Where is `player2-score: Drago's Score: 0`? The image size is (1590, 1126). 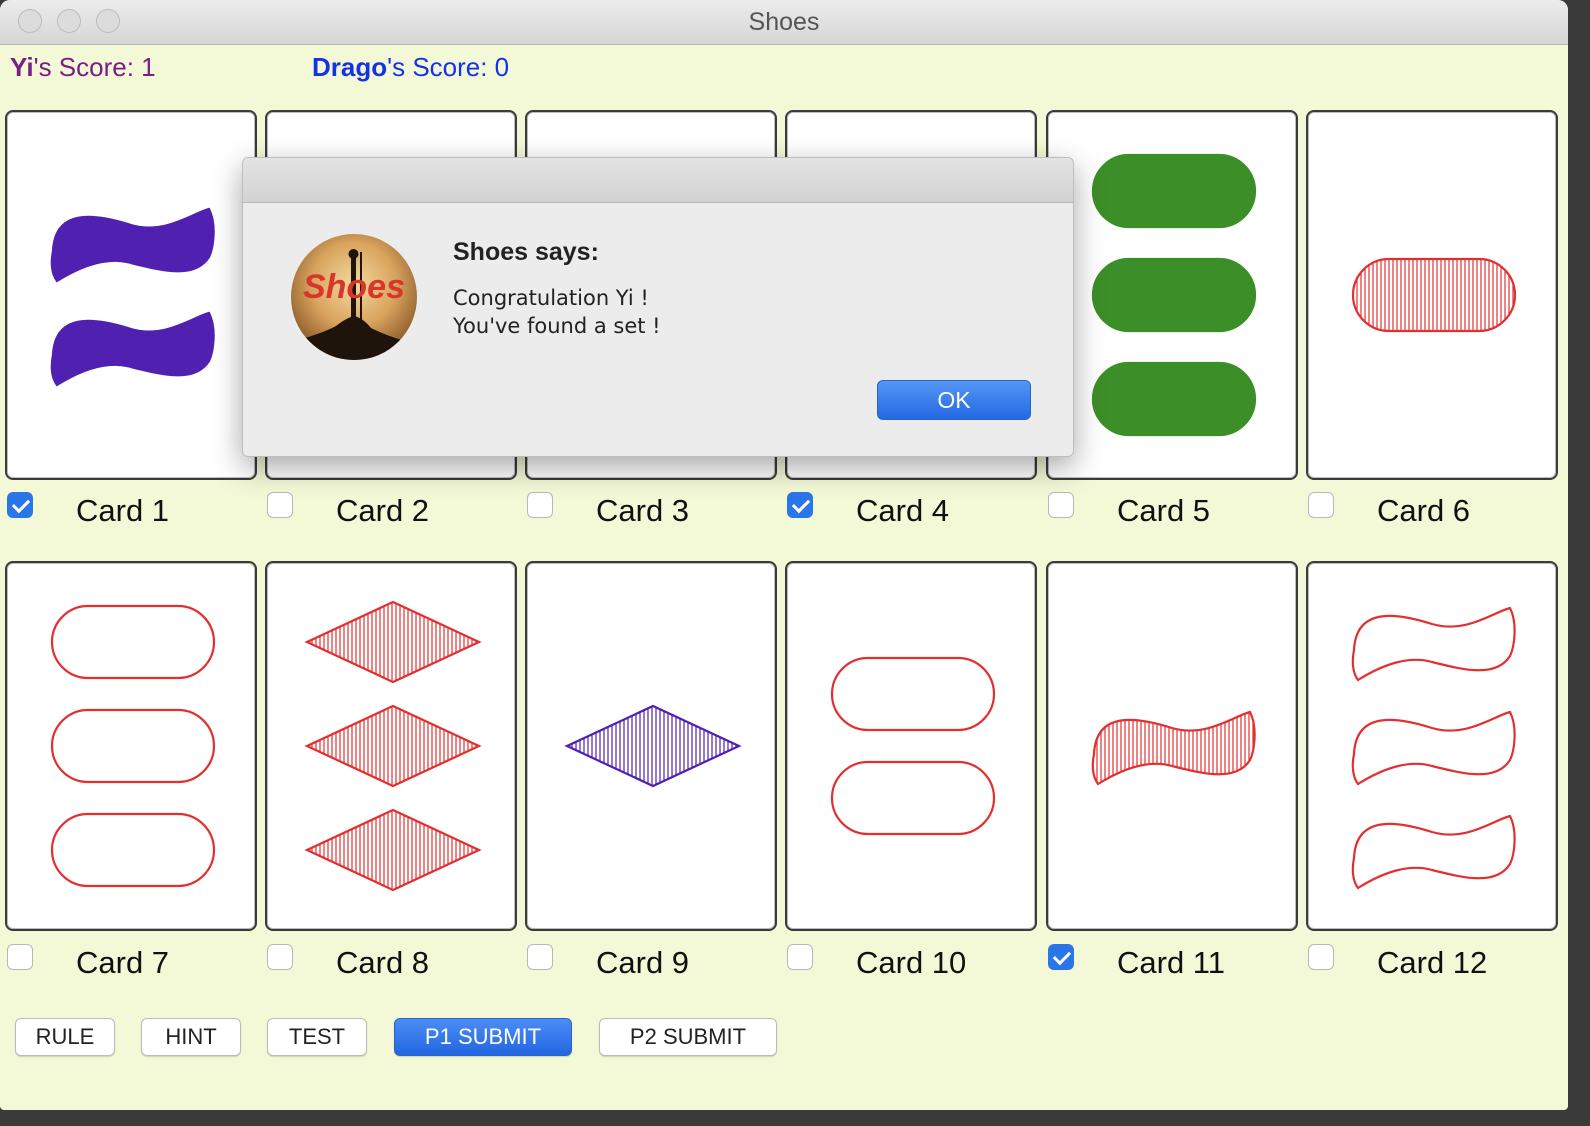
player2-score: Drago's Score: 0 is located at coordinates (410, 67).